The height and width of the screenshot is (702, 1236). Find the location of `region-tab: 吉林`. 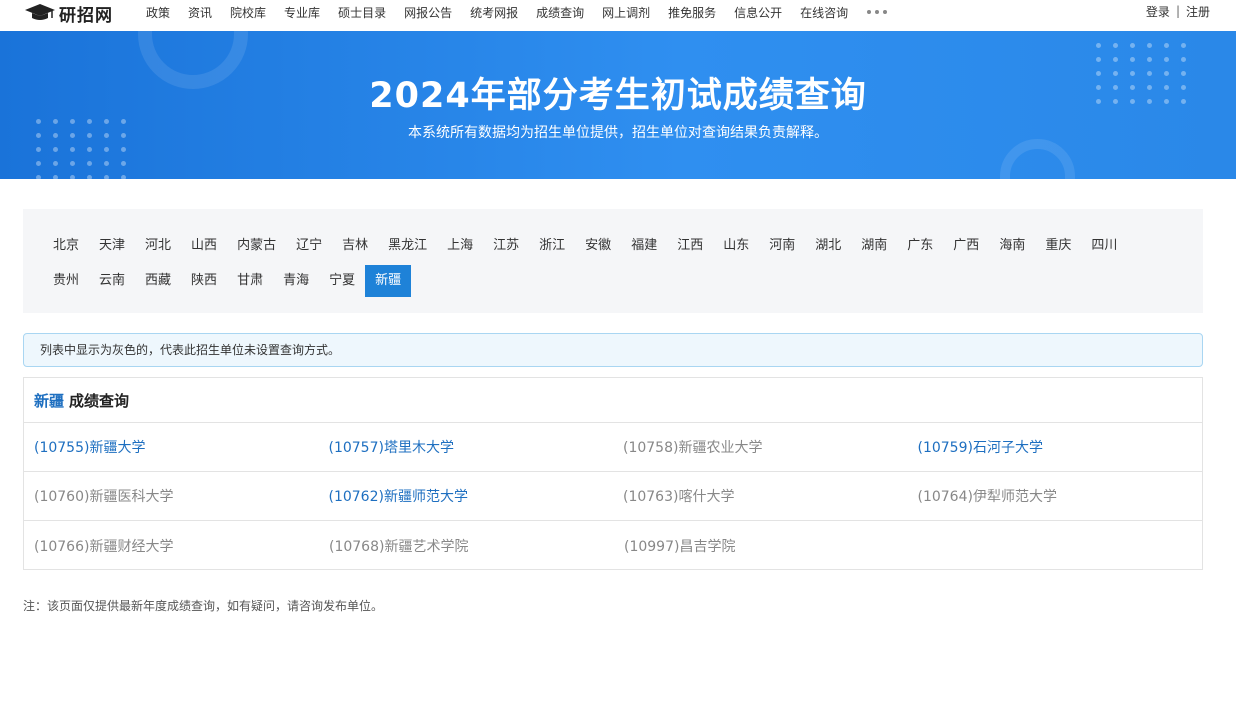

region-tab: 吉林 is located at coordinates (355, 246).